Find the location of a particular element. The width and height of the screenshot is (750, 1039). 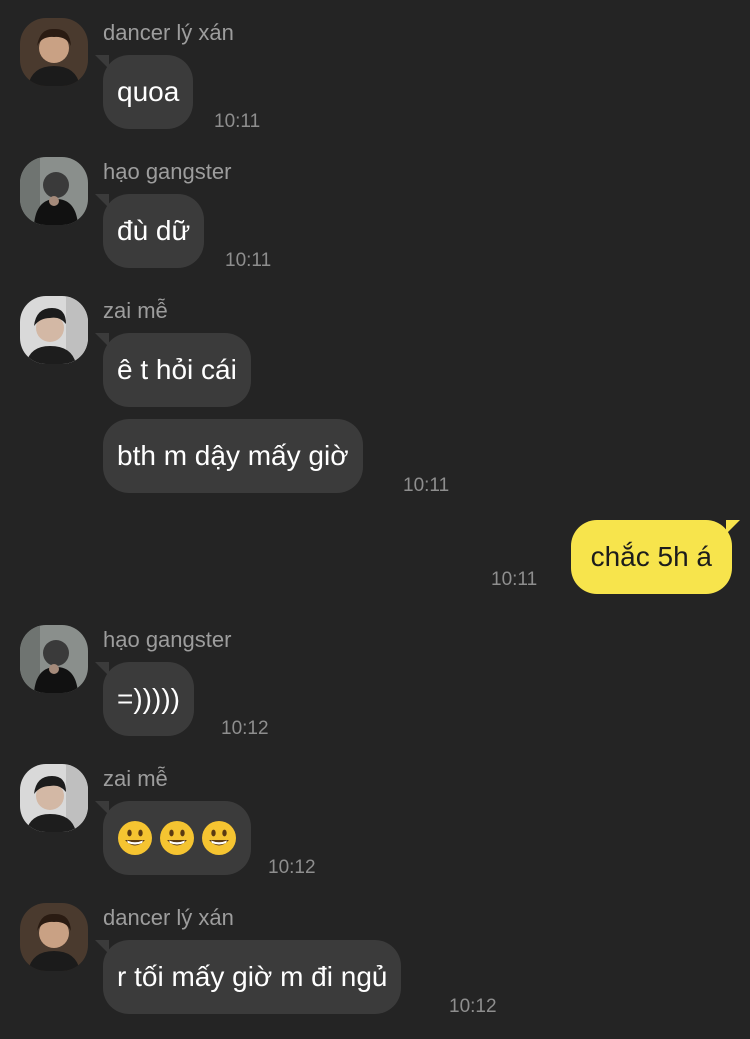

message-bubble: ê t hỏi cái is located at coordinates (173, 370).